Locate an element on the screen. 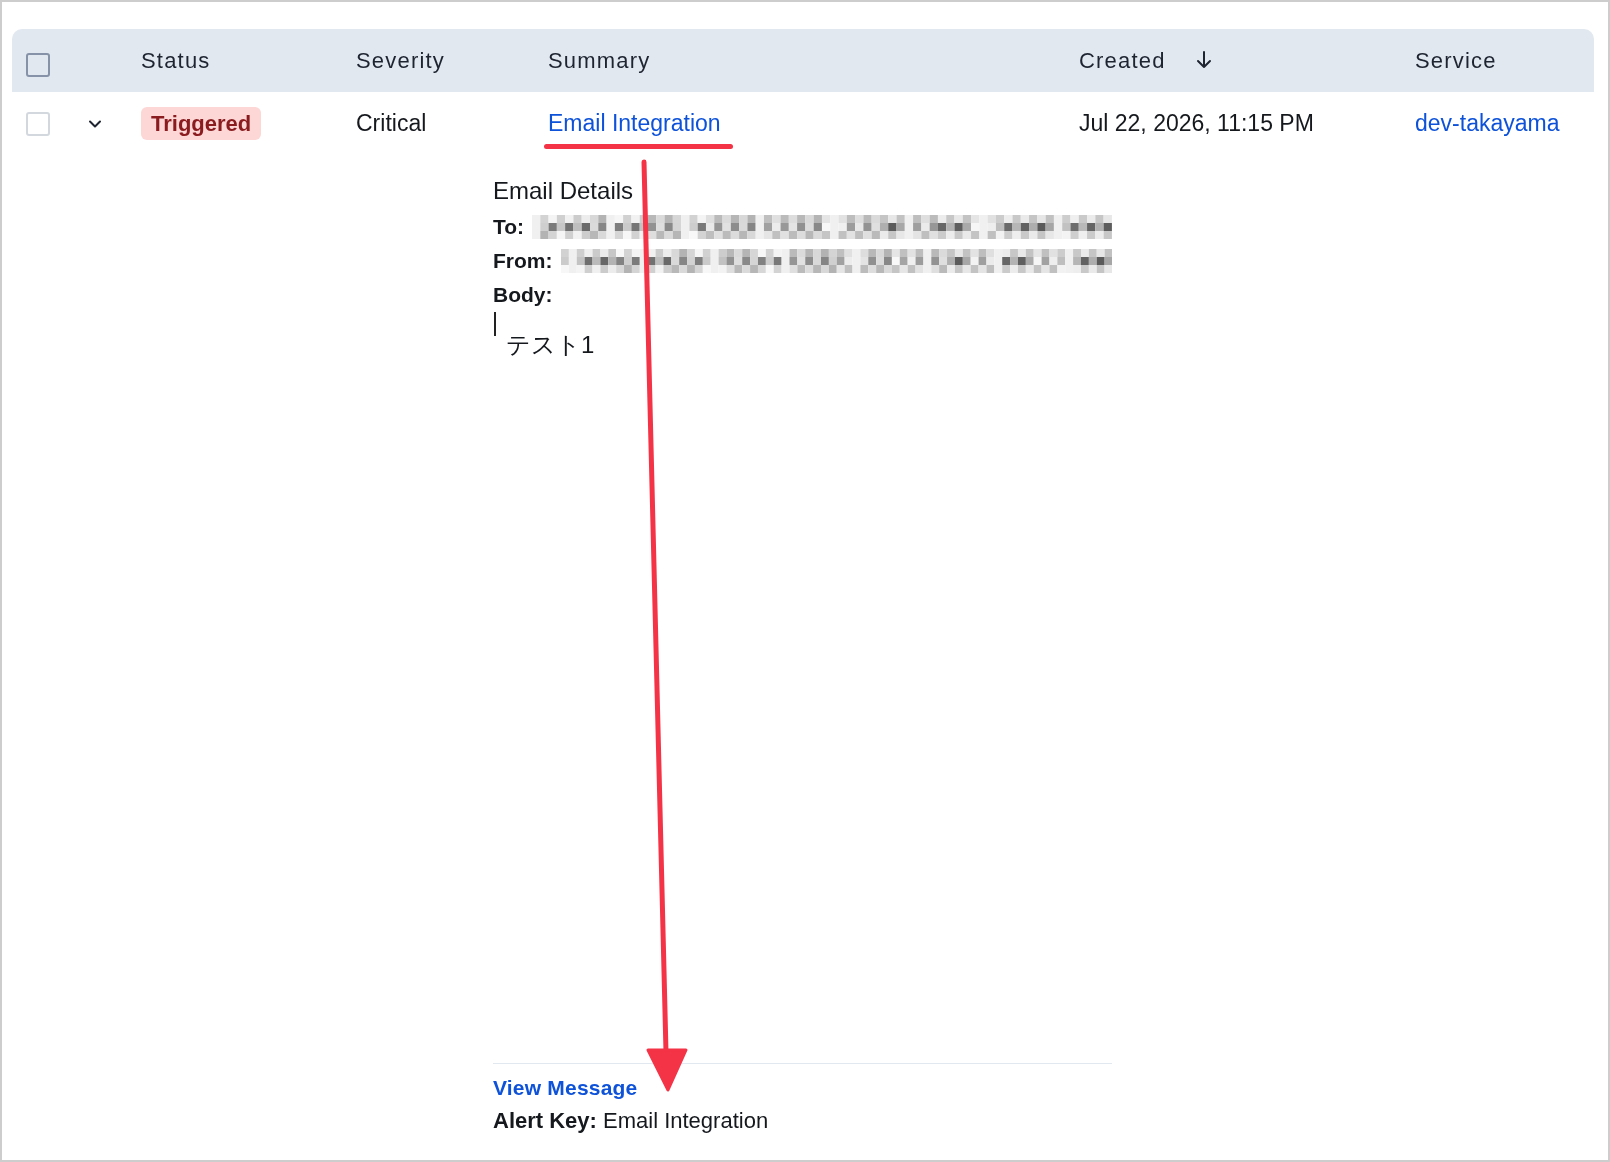 The width and height of the screenshot is (1610, 1162). arrow-down-icon is located at coordinates (1203, 60).